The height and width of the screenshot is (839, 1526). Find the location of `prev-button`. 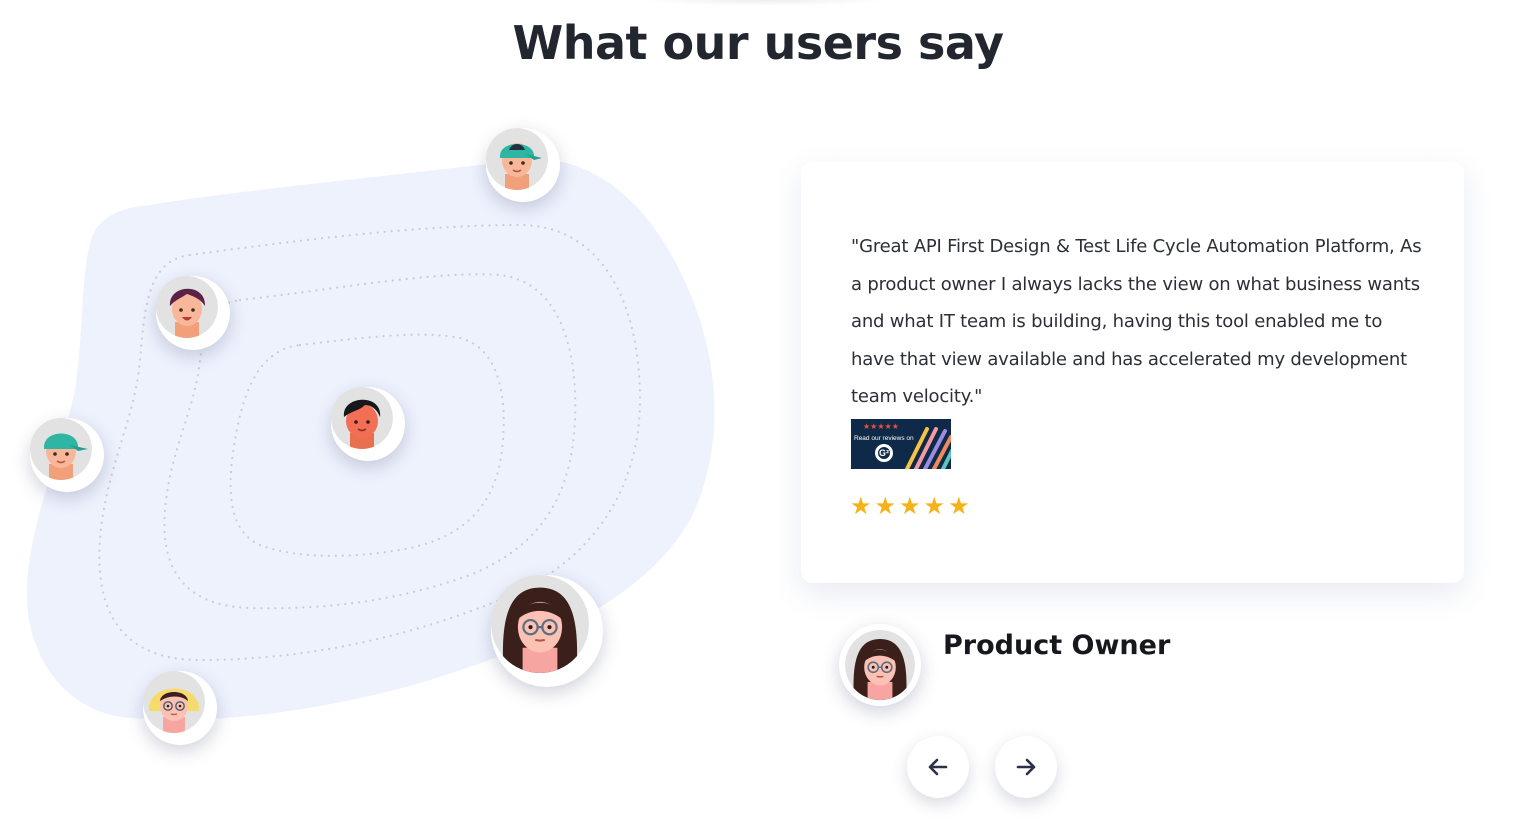

prev-button is located at coordinates (938, 767).